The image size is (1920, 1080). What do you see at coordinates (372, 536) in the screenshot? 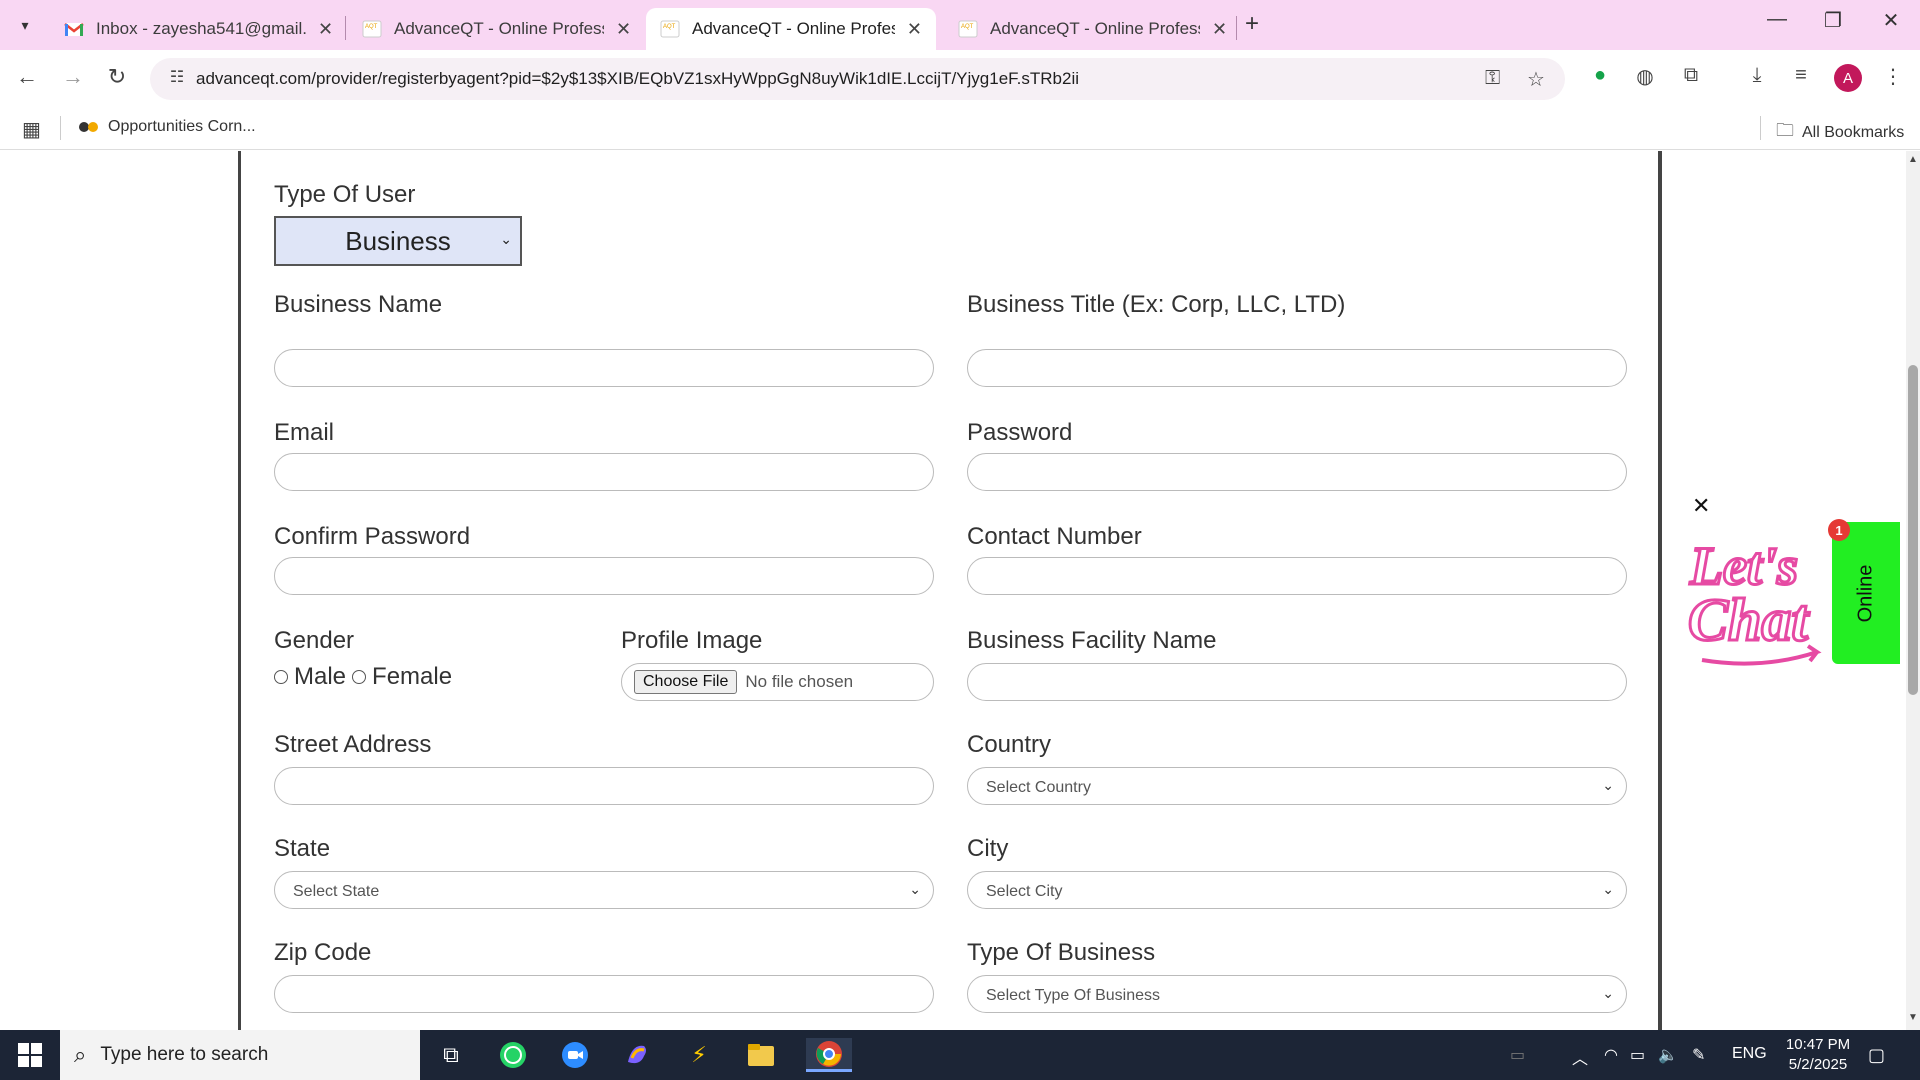
I see `confirm-password-label: Confirm Password` at bounding box center [372, 536].